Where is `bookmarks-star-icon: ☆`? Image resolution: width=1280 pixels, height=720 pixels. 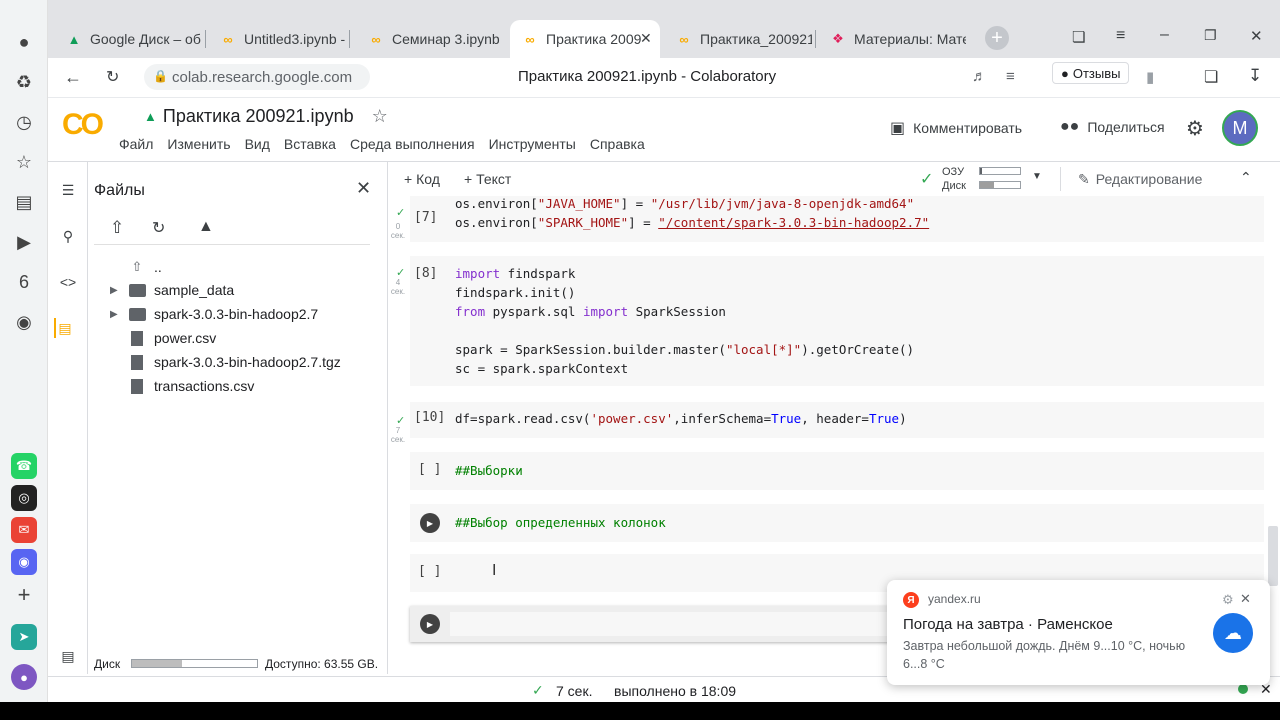
bookmarks-star-icon: ☆ is located at coordinates (24, 162).